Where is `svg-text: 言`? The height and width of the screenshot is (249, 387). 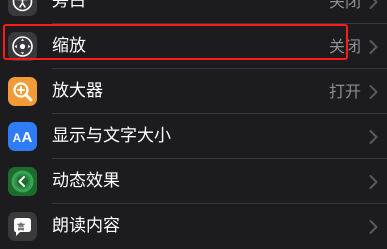 svg-text: 言 is located at coordinates (21, 227).